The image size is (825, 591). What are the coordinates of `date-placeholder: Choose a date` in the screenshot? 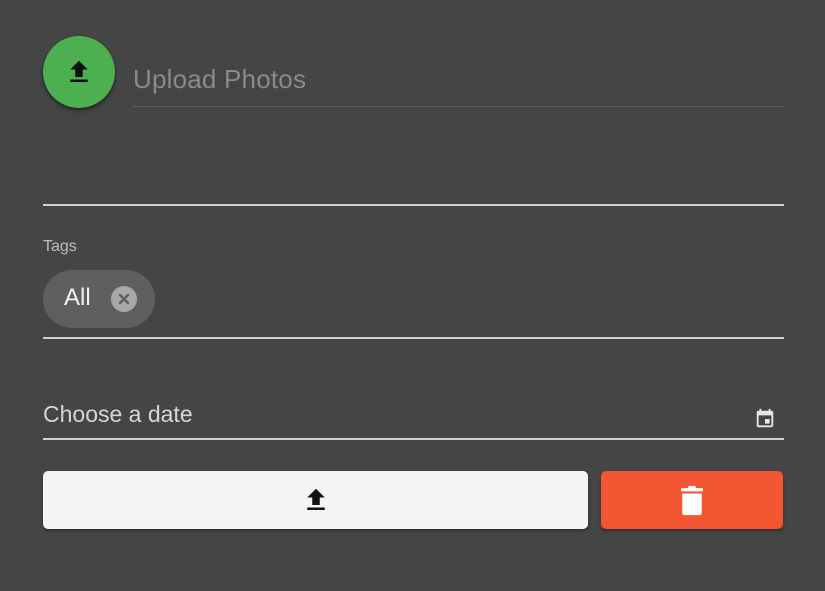 It's located at (118, 414).